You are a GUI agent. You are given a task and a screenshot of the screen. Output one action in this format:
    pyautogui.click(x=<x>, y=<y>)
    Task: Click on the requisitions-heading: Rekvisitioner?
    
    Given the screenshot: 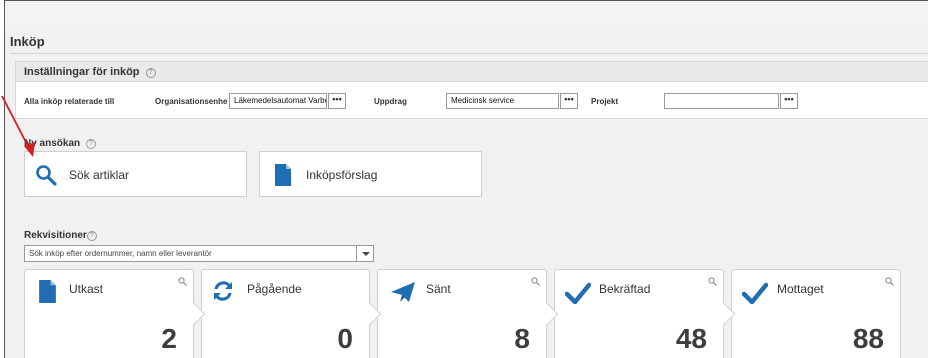 What is the action you would take?
    pyautogui.click(x=60, y=235)
    